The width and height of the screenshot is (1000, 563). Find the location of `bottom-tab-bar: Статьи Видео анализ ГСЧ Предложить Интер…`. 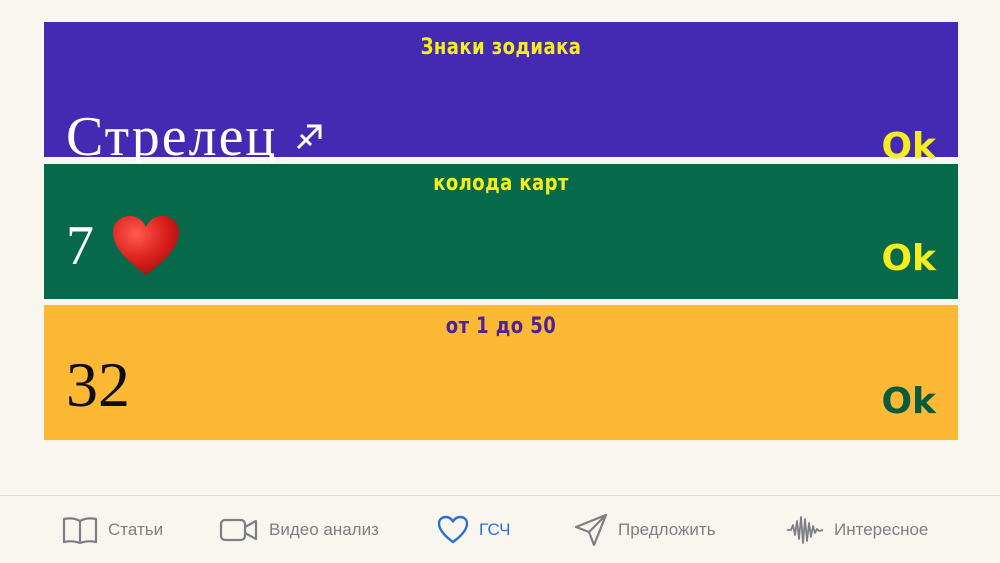

bottom-tab-bar: Статьи Видео анализ ГСЧ Предложить Интер… is located at coordinates (500, 529).